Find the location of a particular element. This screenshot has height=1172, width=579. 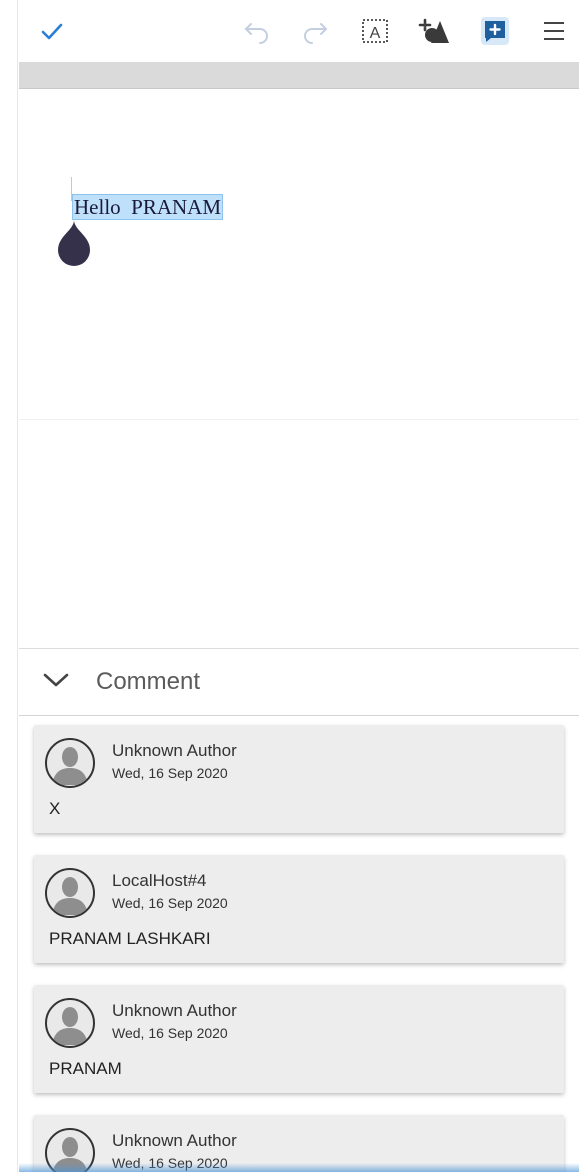

add-shape-icon is located at coordinates (434, 31).